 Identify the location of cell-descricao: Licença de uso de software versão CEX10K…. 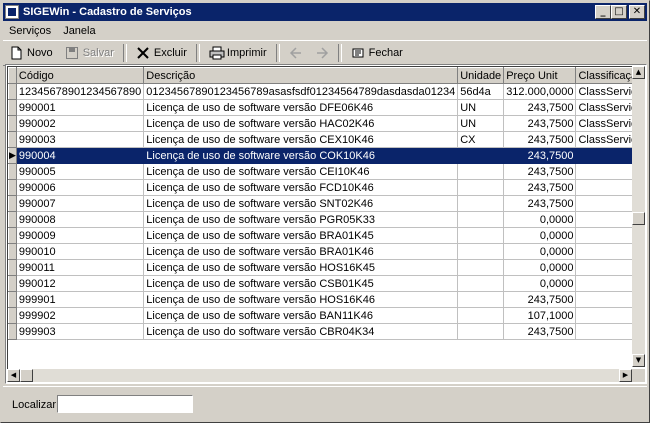
(301, 139).